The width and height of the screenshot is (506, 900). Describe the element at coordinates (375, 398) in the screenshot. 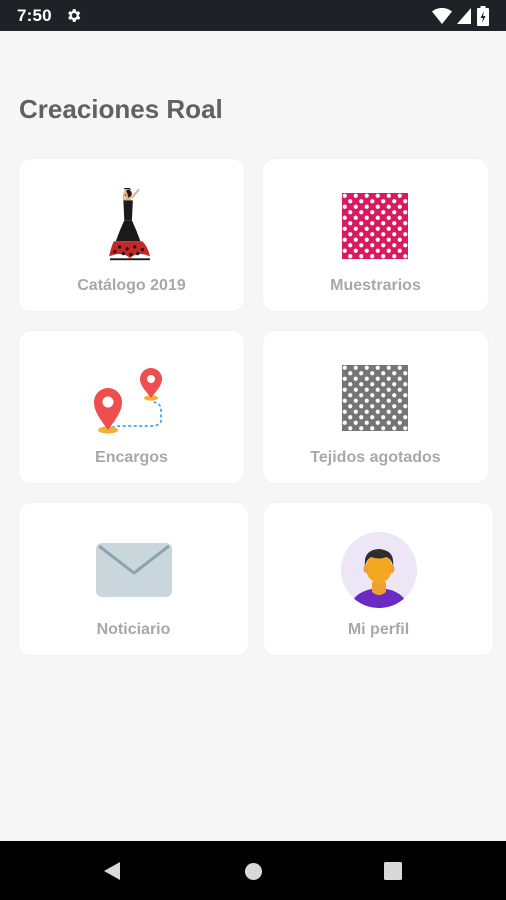

I see `grey-polka-dot-fabric-icon` at that location.